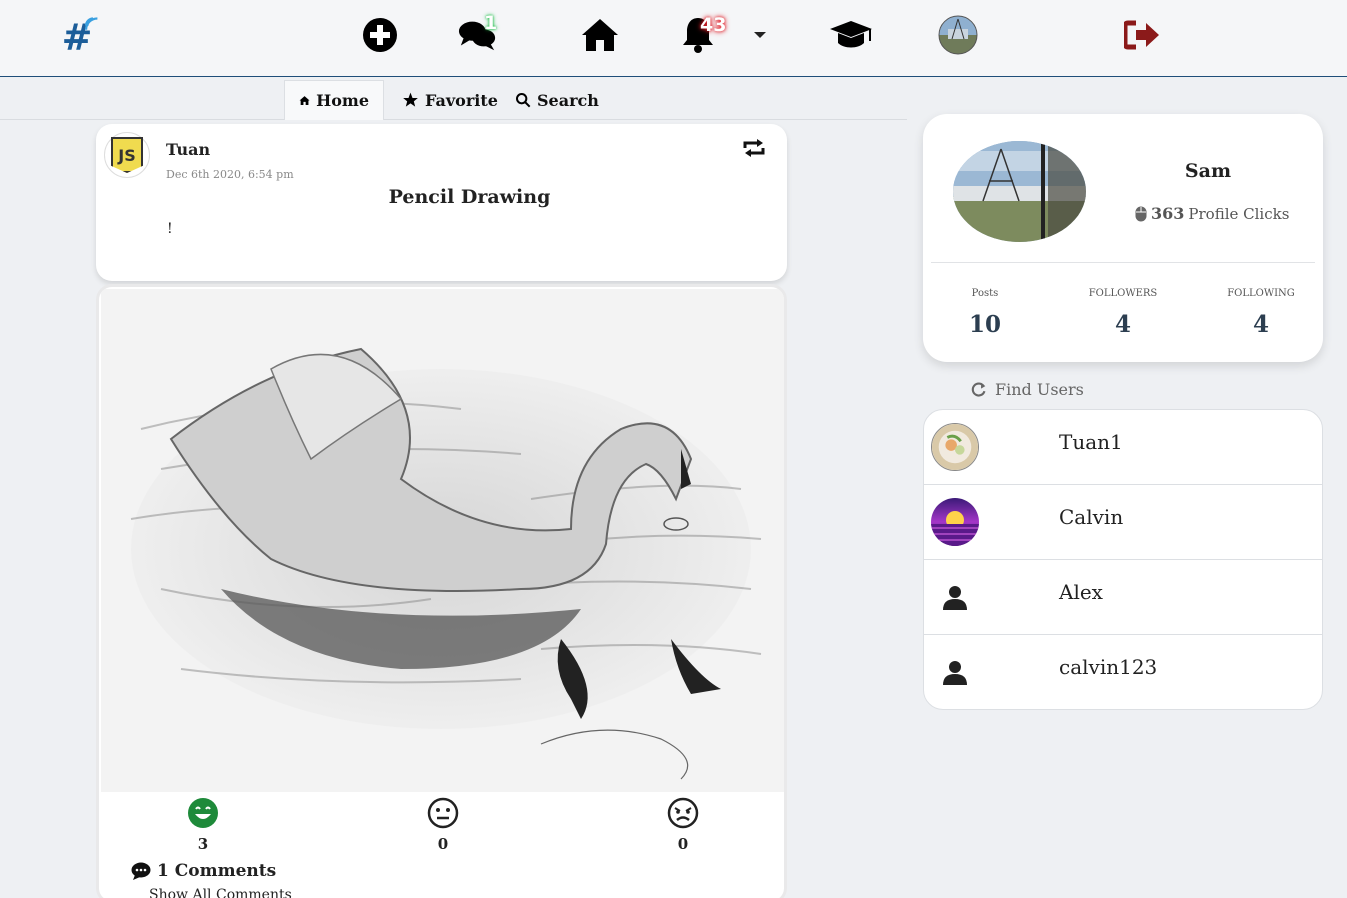  I want to click on top-navbar: # 1 43, so click(673, 38).